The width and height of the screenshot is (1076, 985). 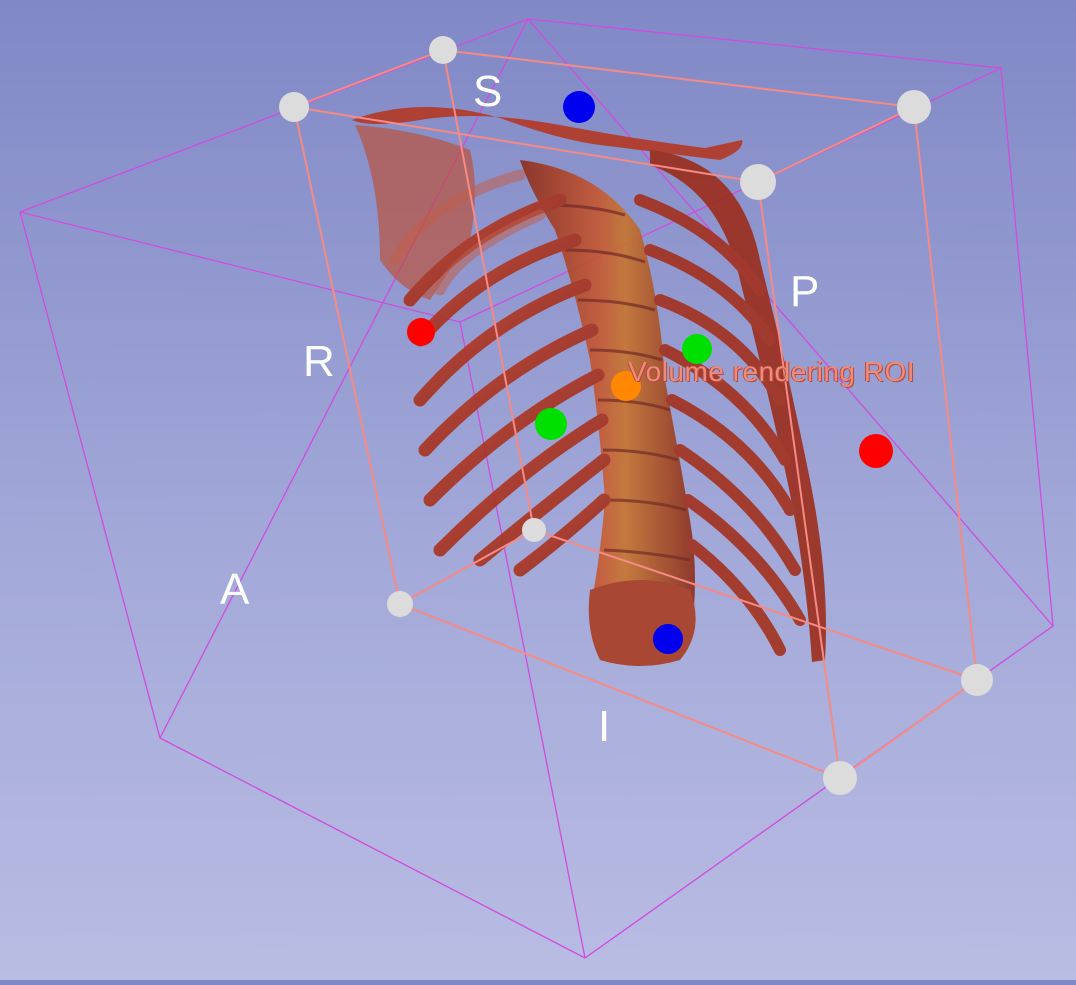 What do you see at coordinates (235, 589) in the screenshot?
I see `orientation-label-anterior: A` at bounding box center [235, 589].